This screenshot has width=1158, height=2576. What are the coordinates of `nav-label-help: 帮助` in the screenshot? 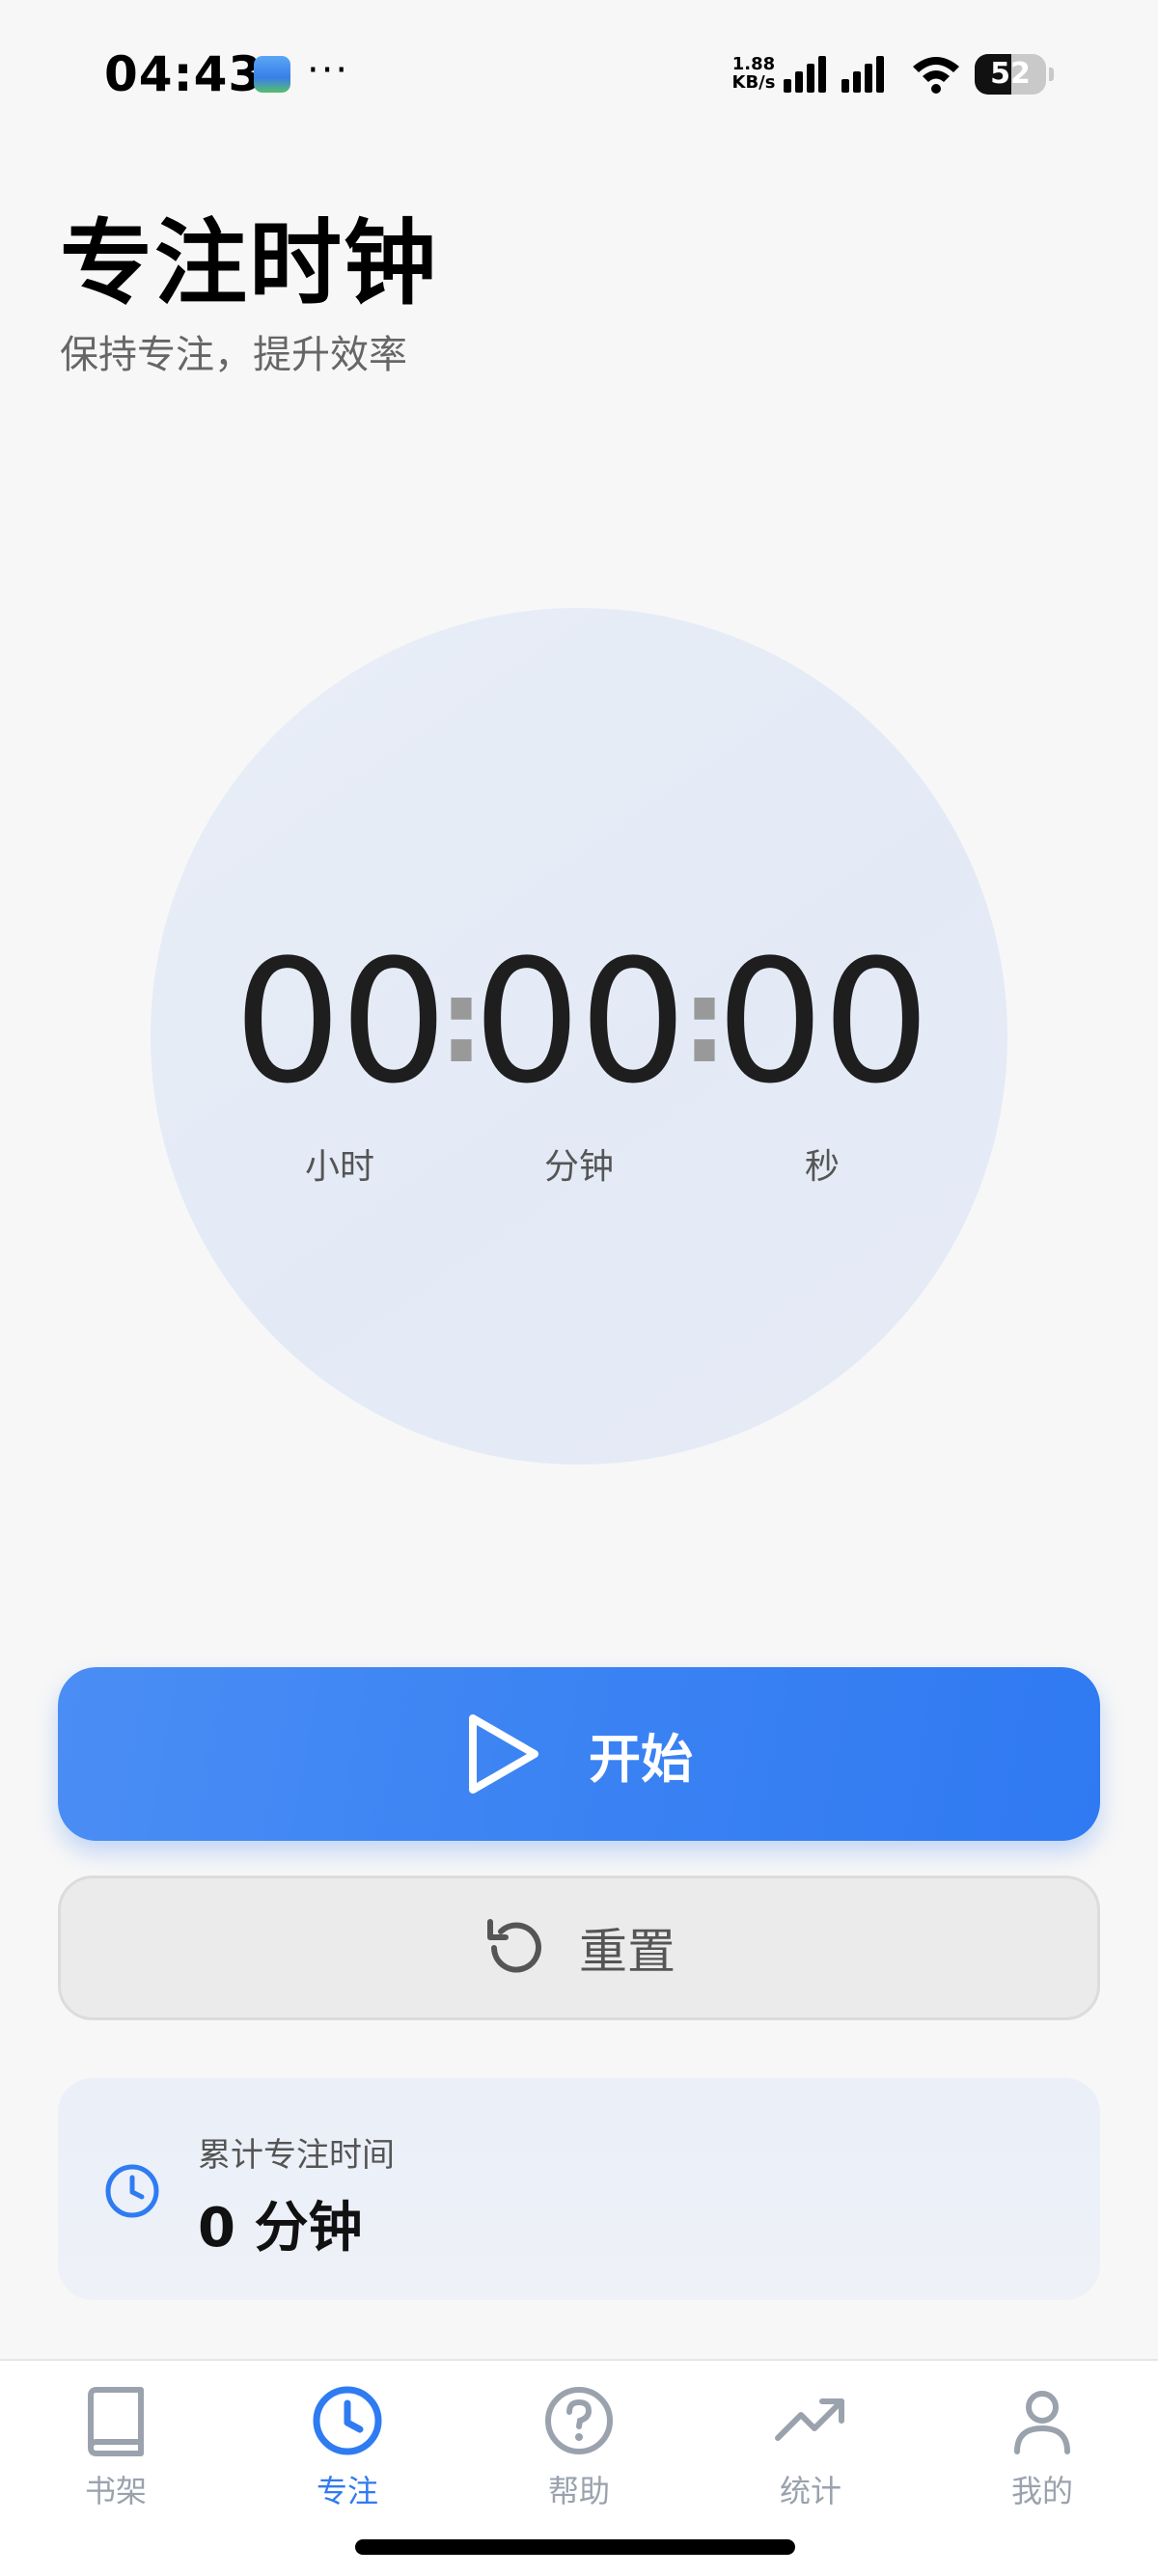 It's located at (578, 2491).